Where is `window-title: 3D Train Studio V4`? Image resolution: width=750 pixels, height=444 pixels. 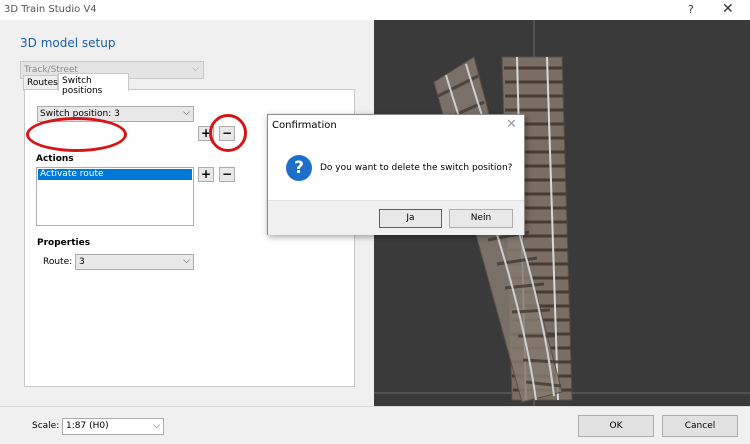 window-title: 3D Train Studio V4 is located at coordinates (50, 9).